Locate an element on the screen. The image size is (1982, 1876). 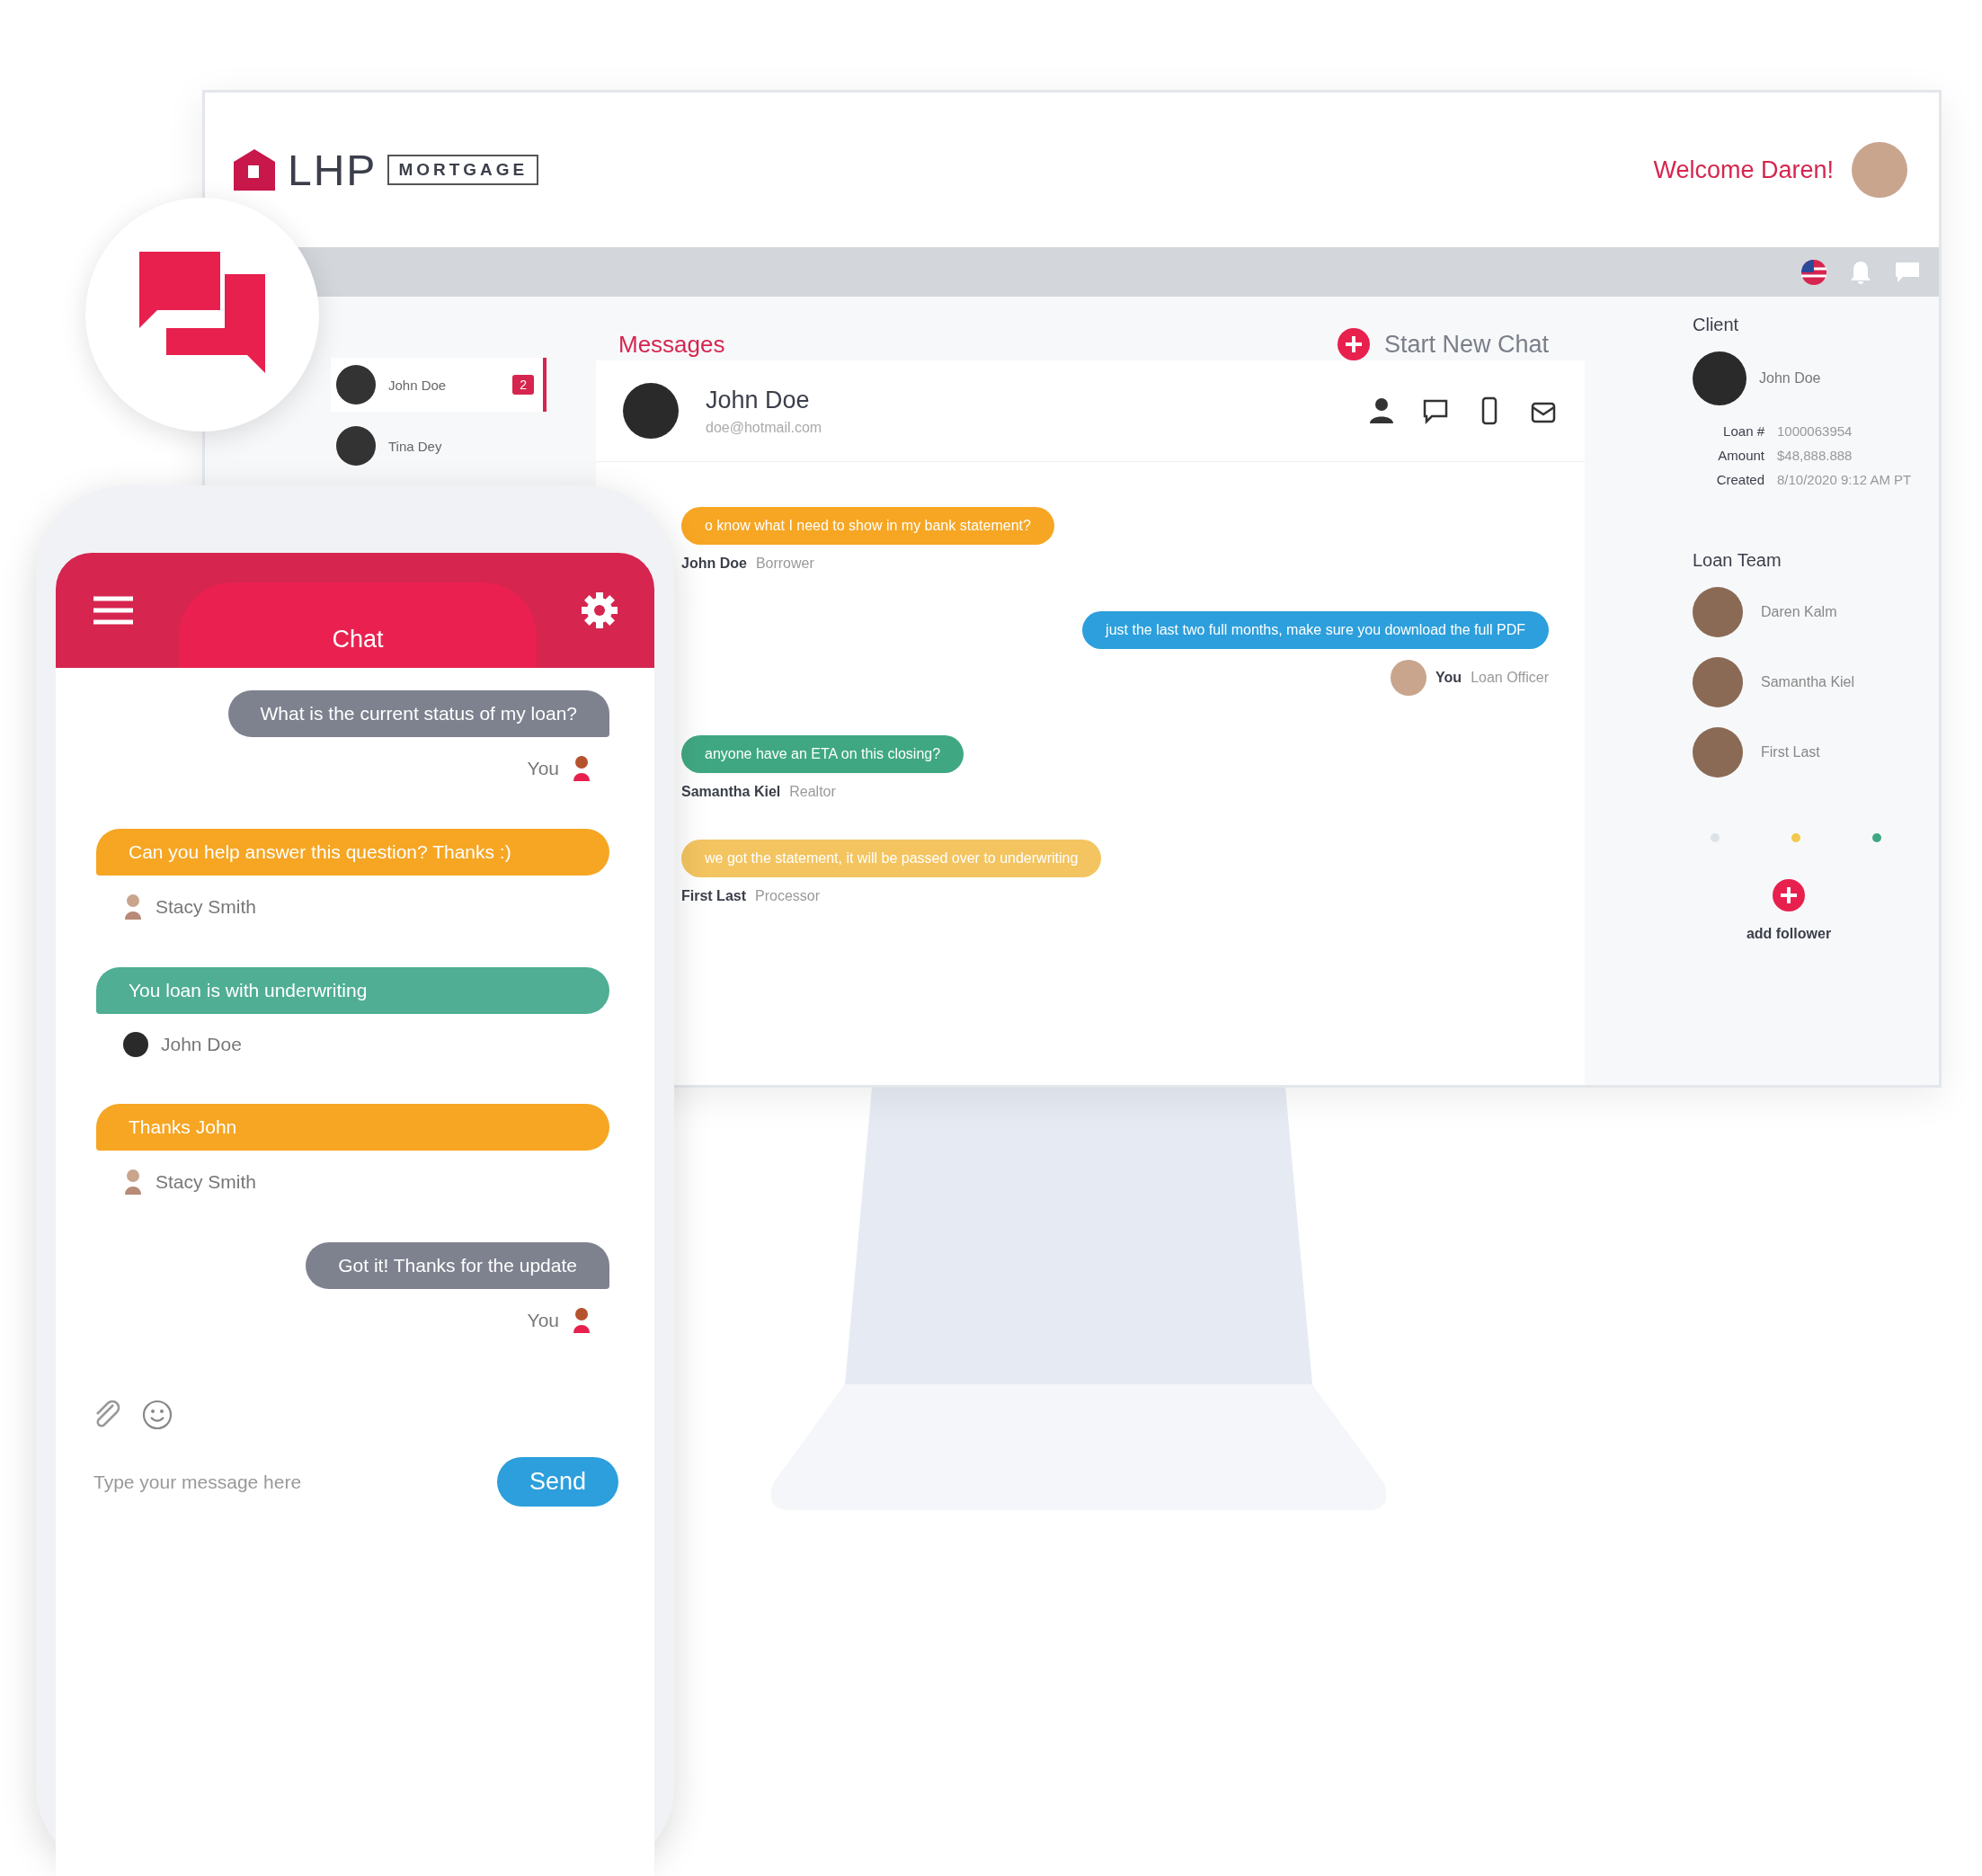
field-label: Created is located at coordinates (1739, 479).